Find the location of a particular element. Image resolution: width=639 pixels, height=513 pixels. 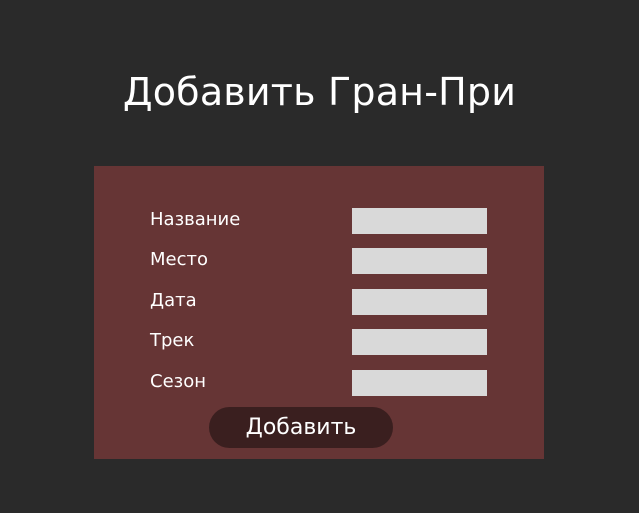

date-label: Дата is located at coordinates (173, 300).